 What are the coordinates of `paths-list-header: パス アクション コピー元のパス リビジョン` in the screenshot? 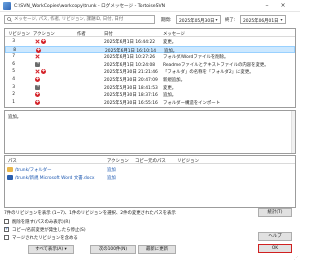 It's located at (150, 160).